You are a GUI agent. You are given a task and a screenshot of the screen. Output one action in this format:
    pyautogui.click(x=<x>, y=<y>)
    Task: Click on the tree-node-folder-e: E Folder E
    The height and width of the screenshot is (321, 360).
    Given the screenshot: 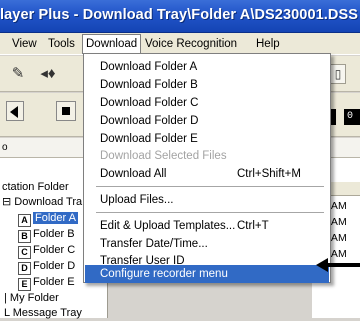 What is the action you would take?
    pyautogui.click(x=46, y=283)
    